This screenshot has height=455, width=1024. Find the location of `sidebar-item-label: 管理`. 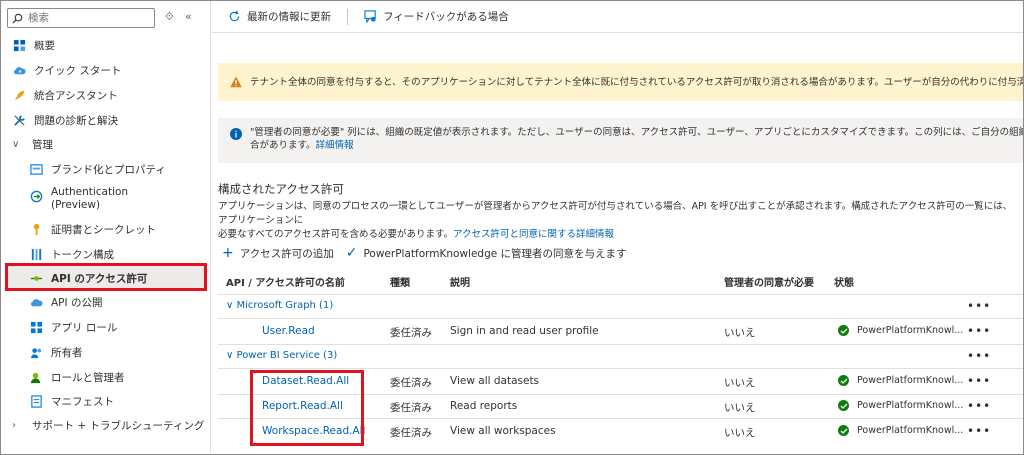

sidebar-item-label: 管理 is located at coordinates (42, 144).